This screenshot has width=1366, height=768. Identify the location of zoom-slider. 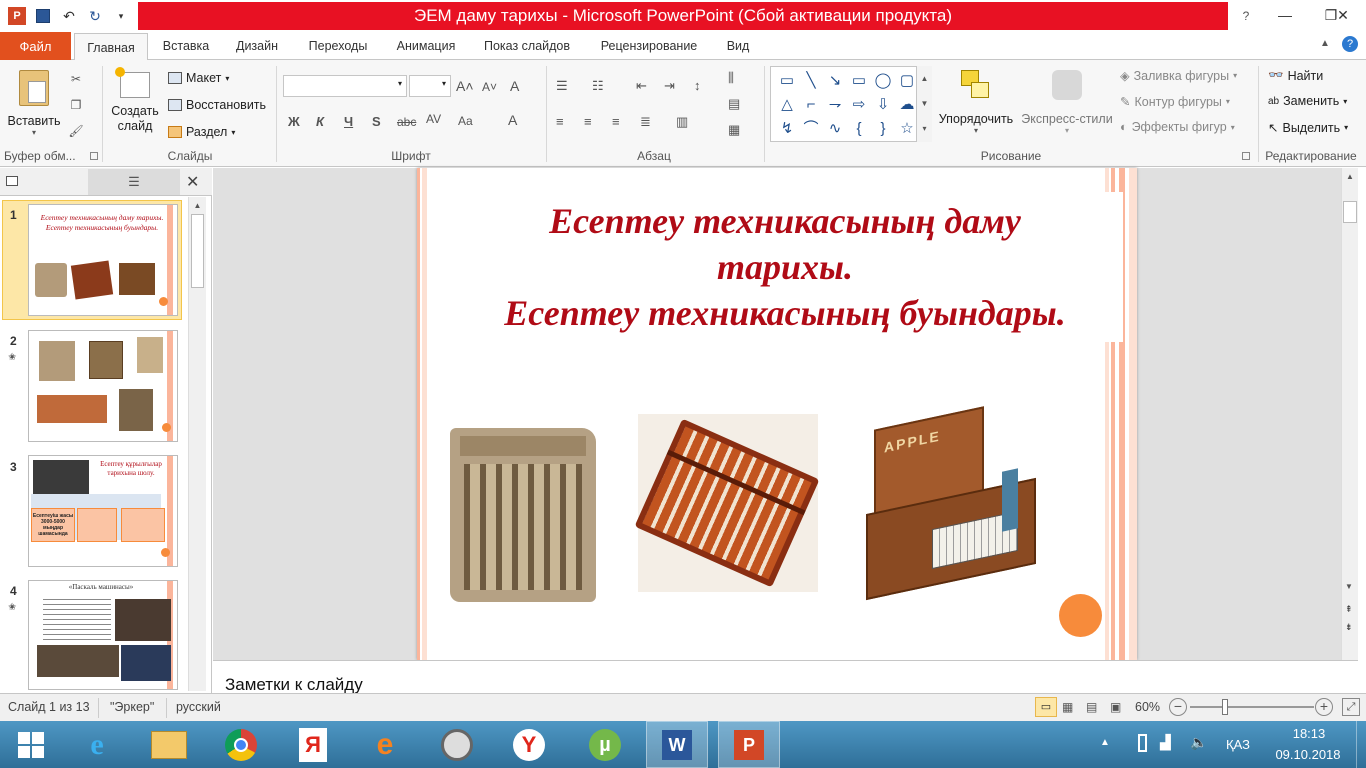
(1252, 707).